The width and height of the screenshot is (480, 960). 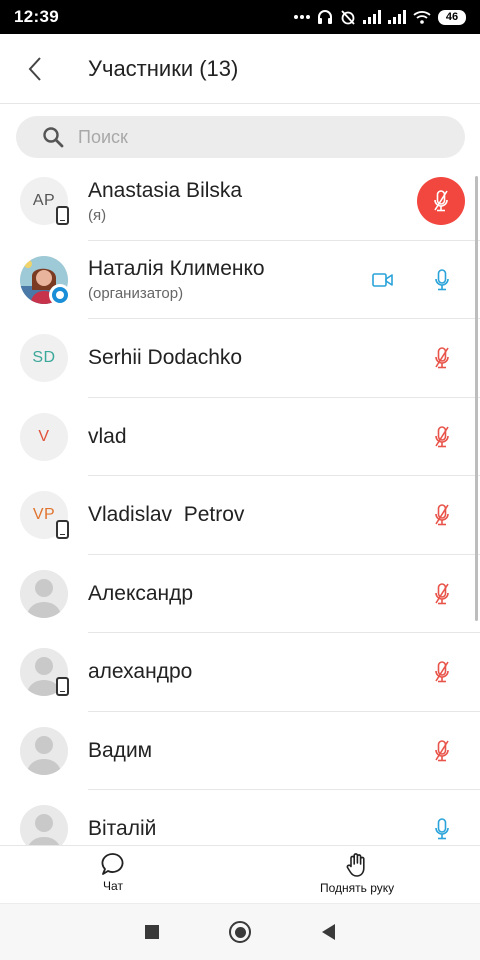 I want to click on avatar: VP, so click(x=44, y=515).